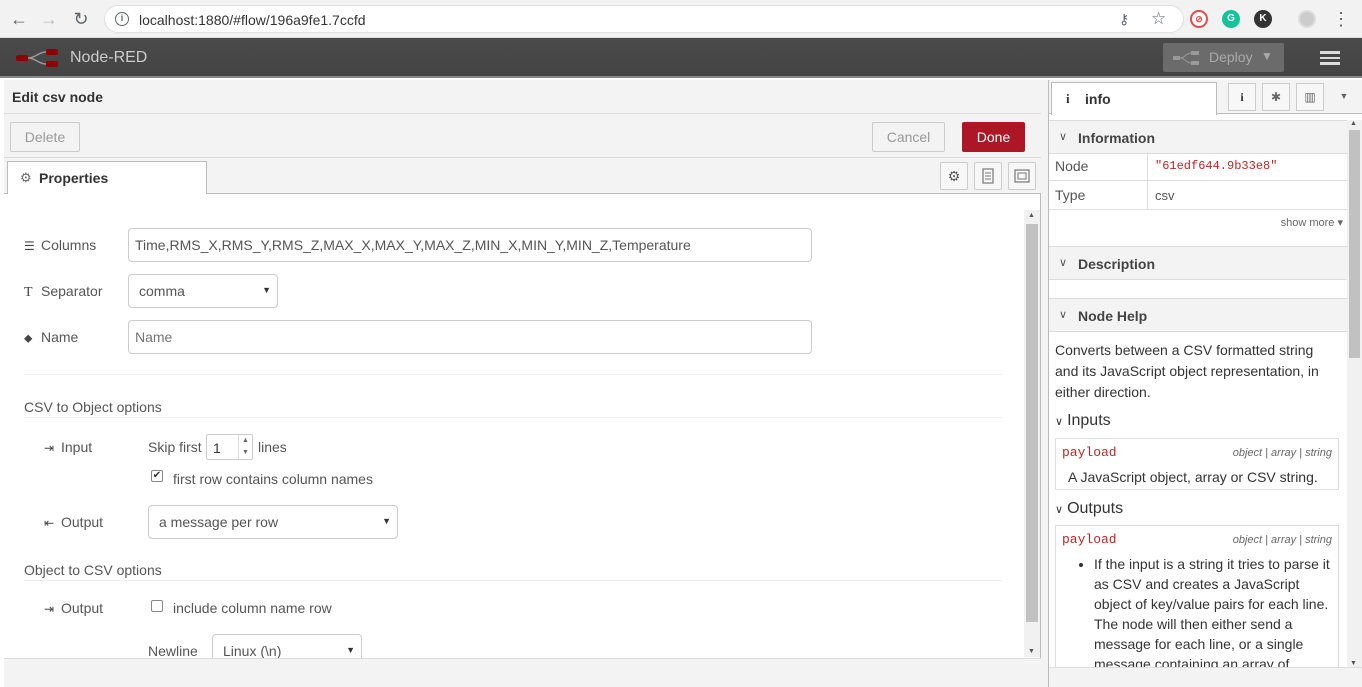 Image resolution: width=1362 pixels, height=687 pixels. Describe the element at coordinates (470, 337) in the screenshot. I see `name-input` at that location.